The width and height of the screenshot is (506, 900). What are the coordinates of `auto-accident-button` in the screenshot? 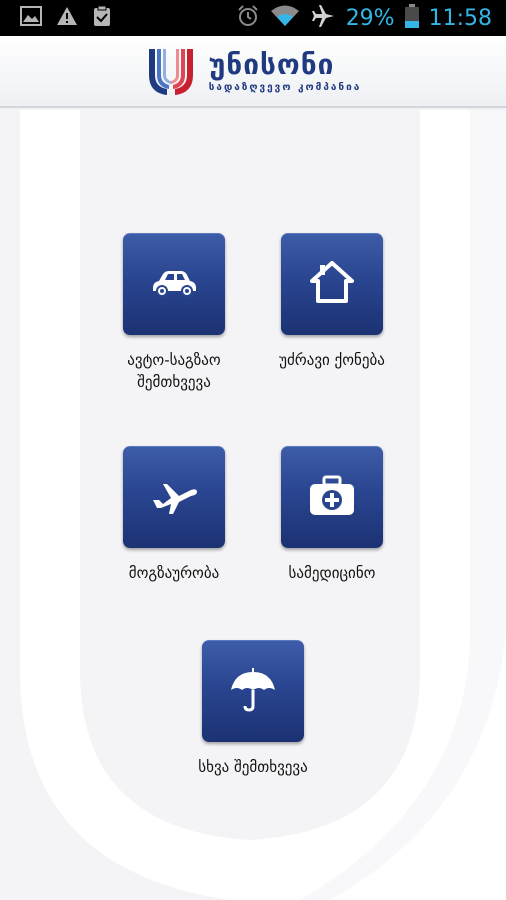 It's located at (174, 284).